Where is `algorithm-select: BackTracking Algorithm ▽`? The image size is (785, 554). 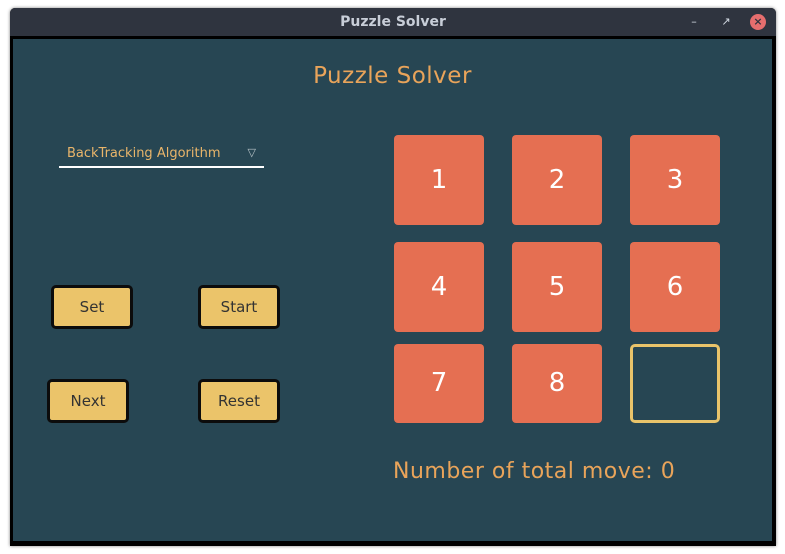
algorithm-select: BackTracking Algorithm ▽ is located at coordinates (161, 155).